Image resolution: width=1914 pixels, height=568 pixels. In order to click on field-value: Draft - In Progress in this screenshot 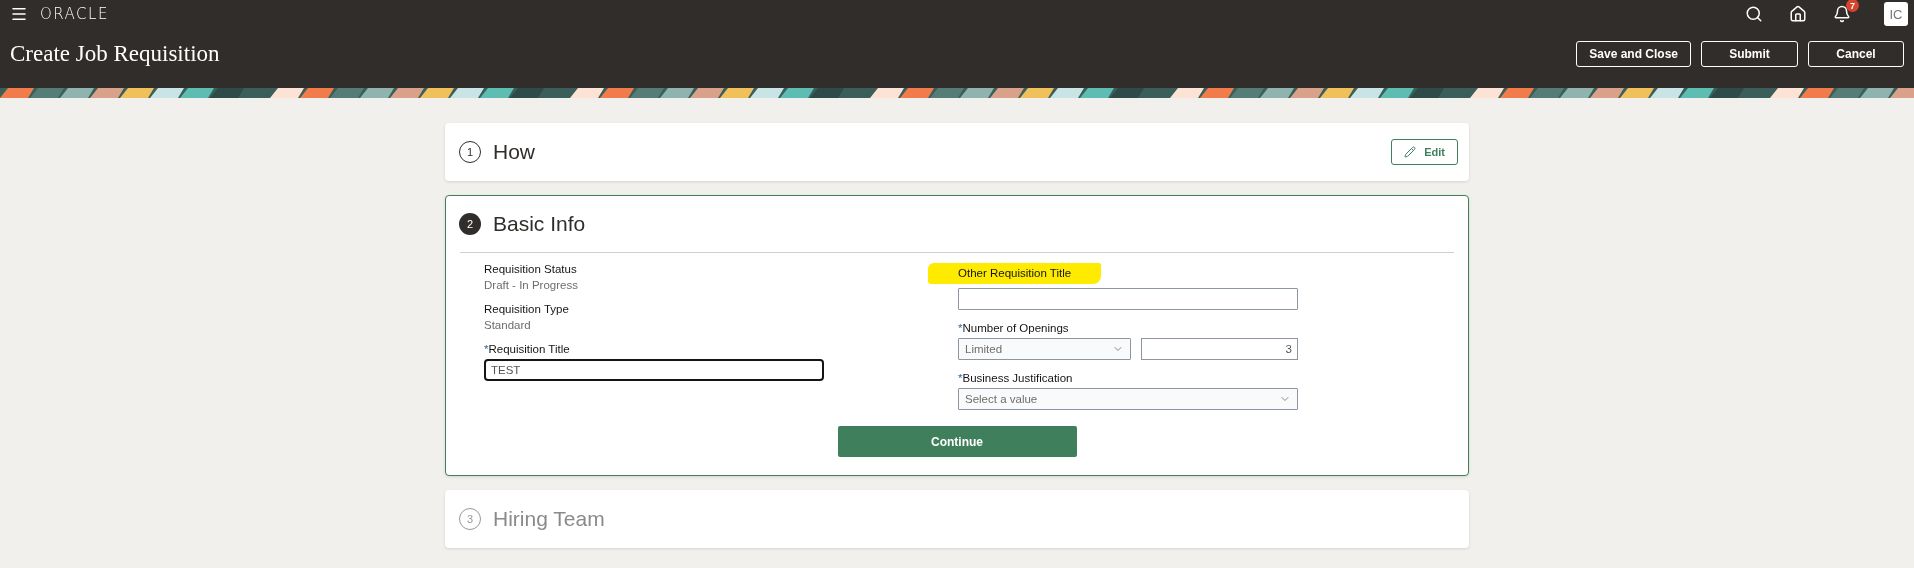, I will do `click(531, 285)`.